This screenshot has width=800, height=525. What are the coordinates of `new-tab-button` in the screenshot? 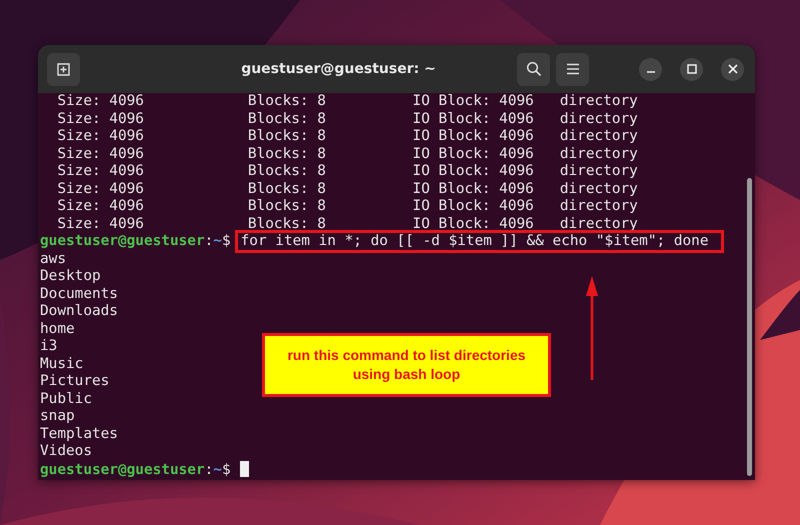 It's located at (63, 69).